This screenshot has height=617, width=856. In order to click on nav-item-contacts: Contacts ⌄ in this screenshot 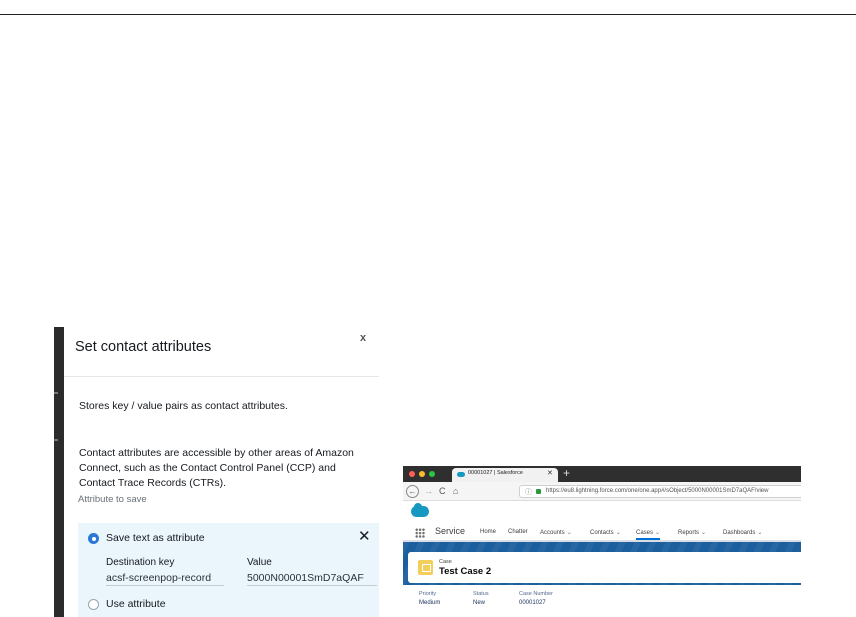, I will do `click(605, 532)`.